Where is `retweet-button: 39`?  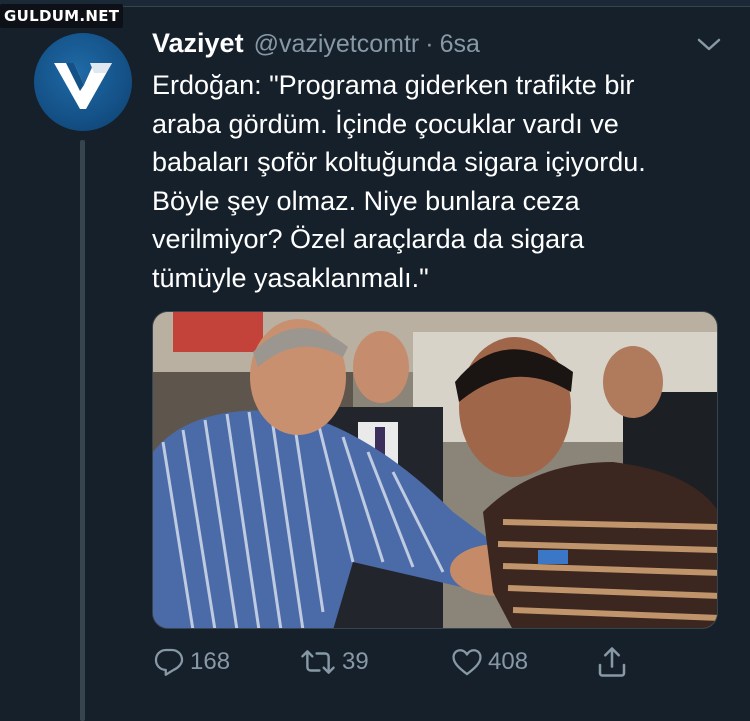
retweet-button: 39 is located at coordinates (333, 662).